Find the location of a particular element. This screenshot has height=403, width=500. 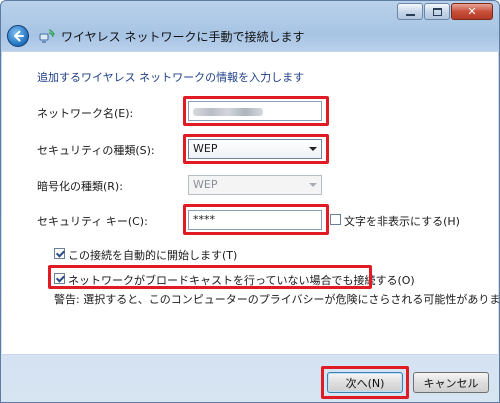

auto-start-label: この接続を自動的に開始します(T) is located at coordinates (152, 255).